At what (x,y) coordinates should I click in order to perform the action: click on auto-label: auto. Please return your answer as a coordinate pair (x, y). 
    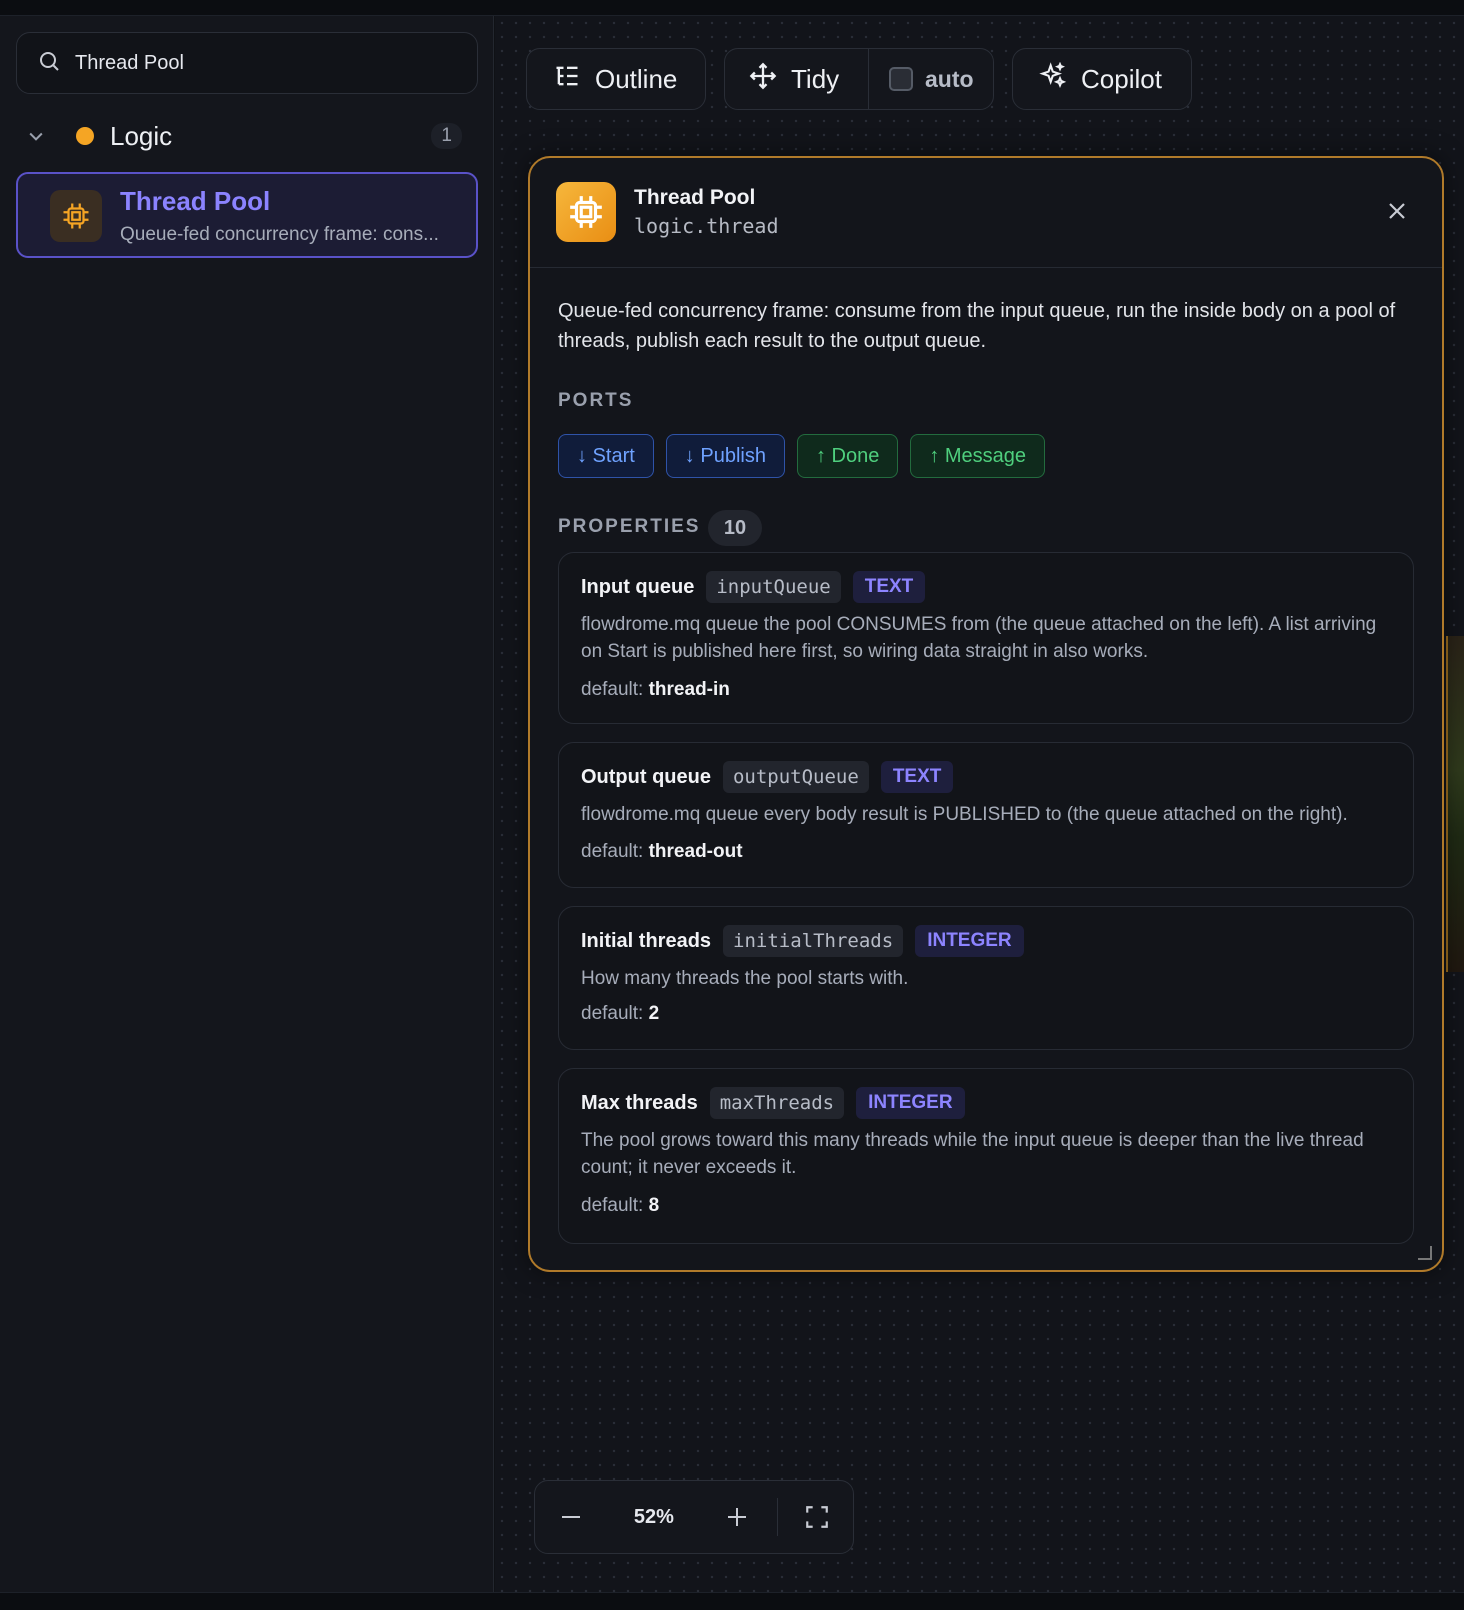
    Looking at the image, I should click on (949, 78).